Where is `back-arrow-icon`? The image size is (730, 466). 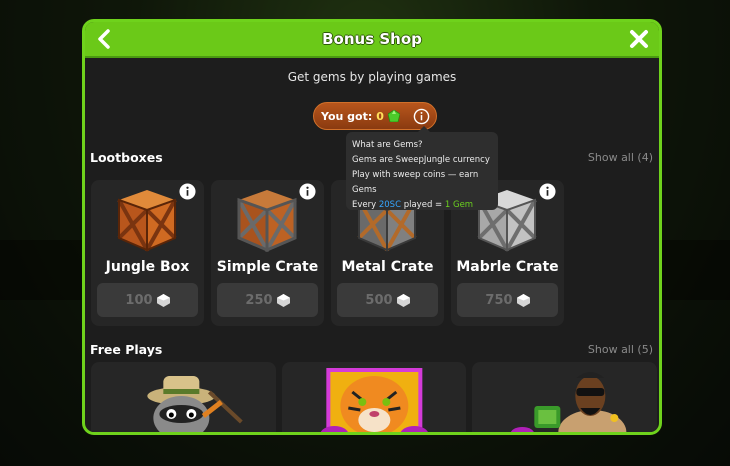 back-arrow-icon is located at coordinates (105, 39).